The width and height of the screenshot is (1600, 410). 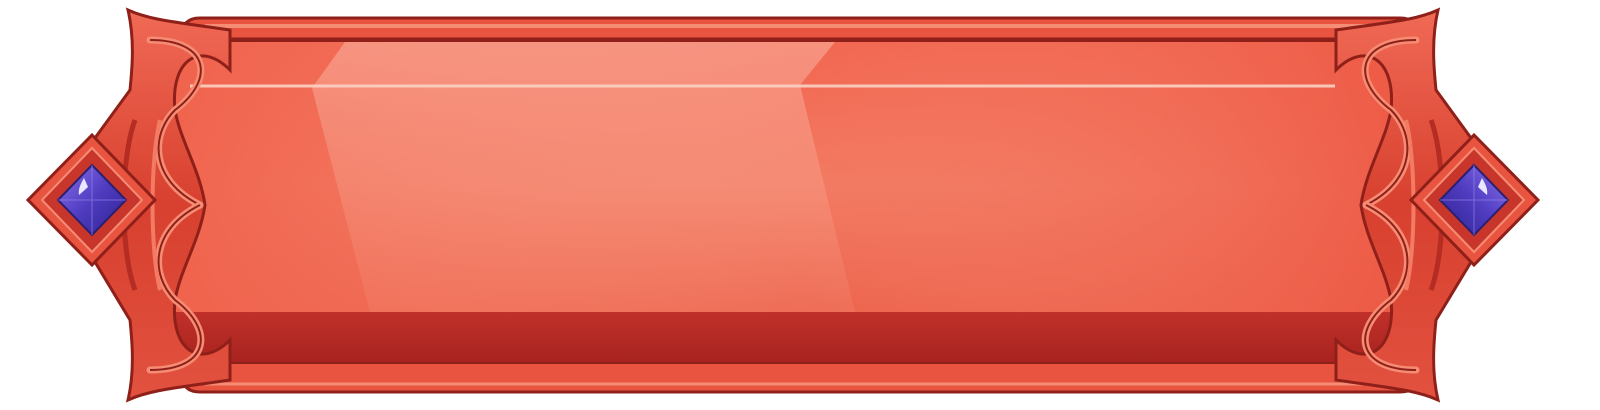 I want to click on panel-bottom-band, so click(x=800, y=337).